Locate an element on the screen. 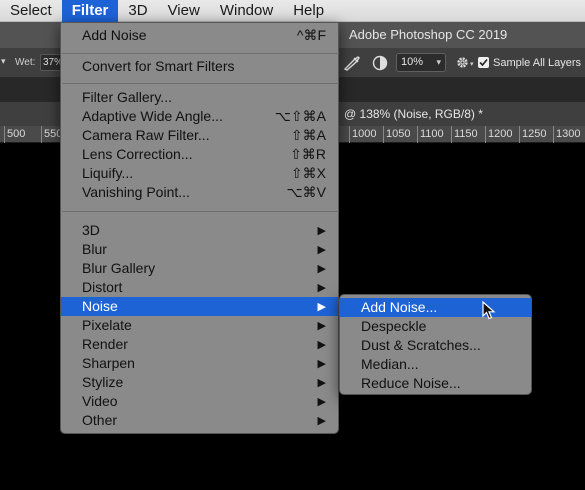  menubar-3d: 3D is located at coordinates (137, 11).